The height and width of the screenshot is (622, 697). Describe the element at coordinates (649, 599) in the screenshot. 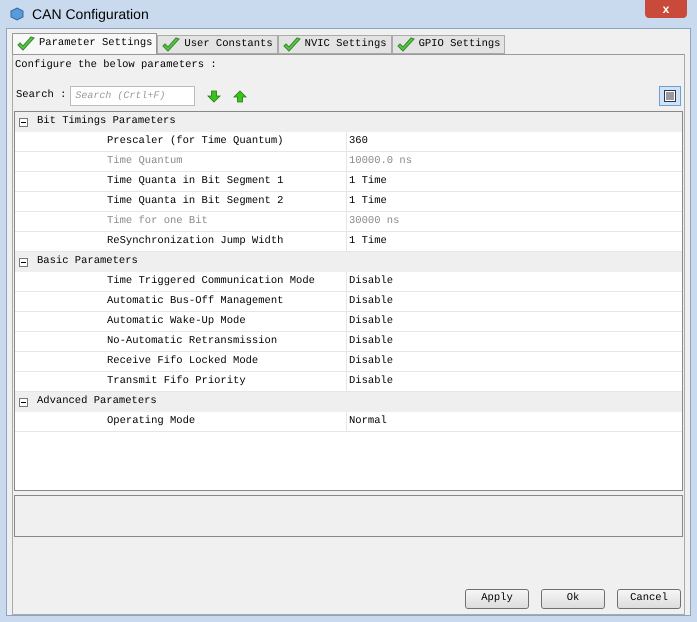

I see `dialog-button: Cancel` at that location.